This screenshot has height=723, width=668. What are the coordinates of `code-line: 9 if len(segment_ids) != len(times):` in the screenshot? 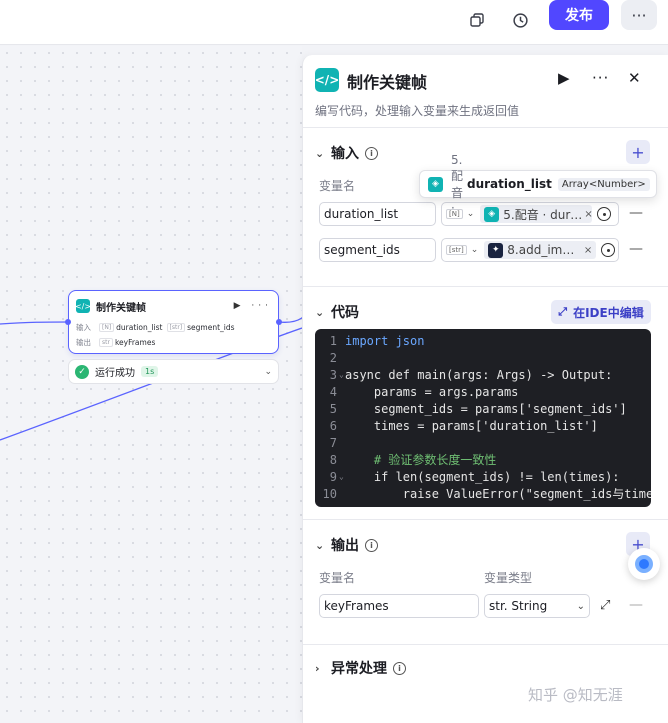 It's located at (474, 477).